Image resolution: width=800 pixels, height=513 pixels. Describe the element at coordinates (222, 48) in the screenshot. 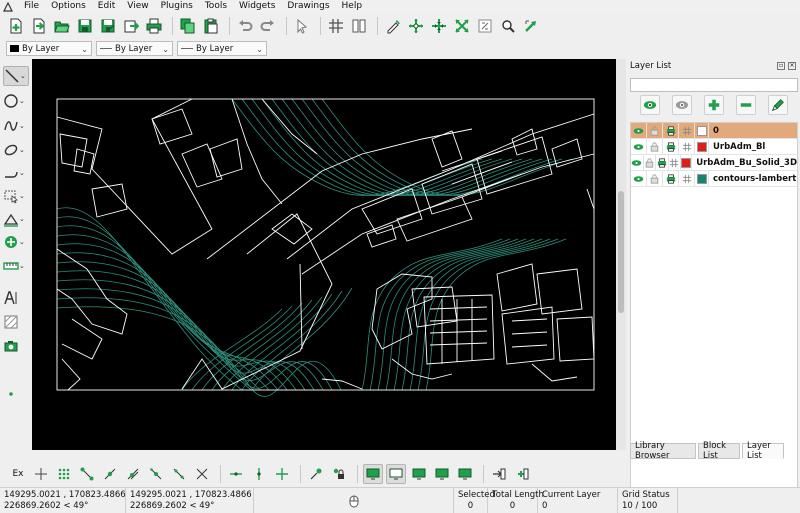

I see `pen-linetype-select: By Layer ⌄` at that location.